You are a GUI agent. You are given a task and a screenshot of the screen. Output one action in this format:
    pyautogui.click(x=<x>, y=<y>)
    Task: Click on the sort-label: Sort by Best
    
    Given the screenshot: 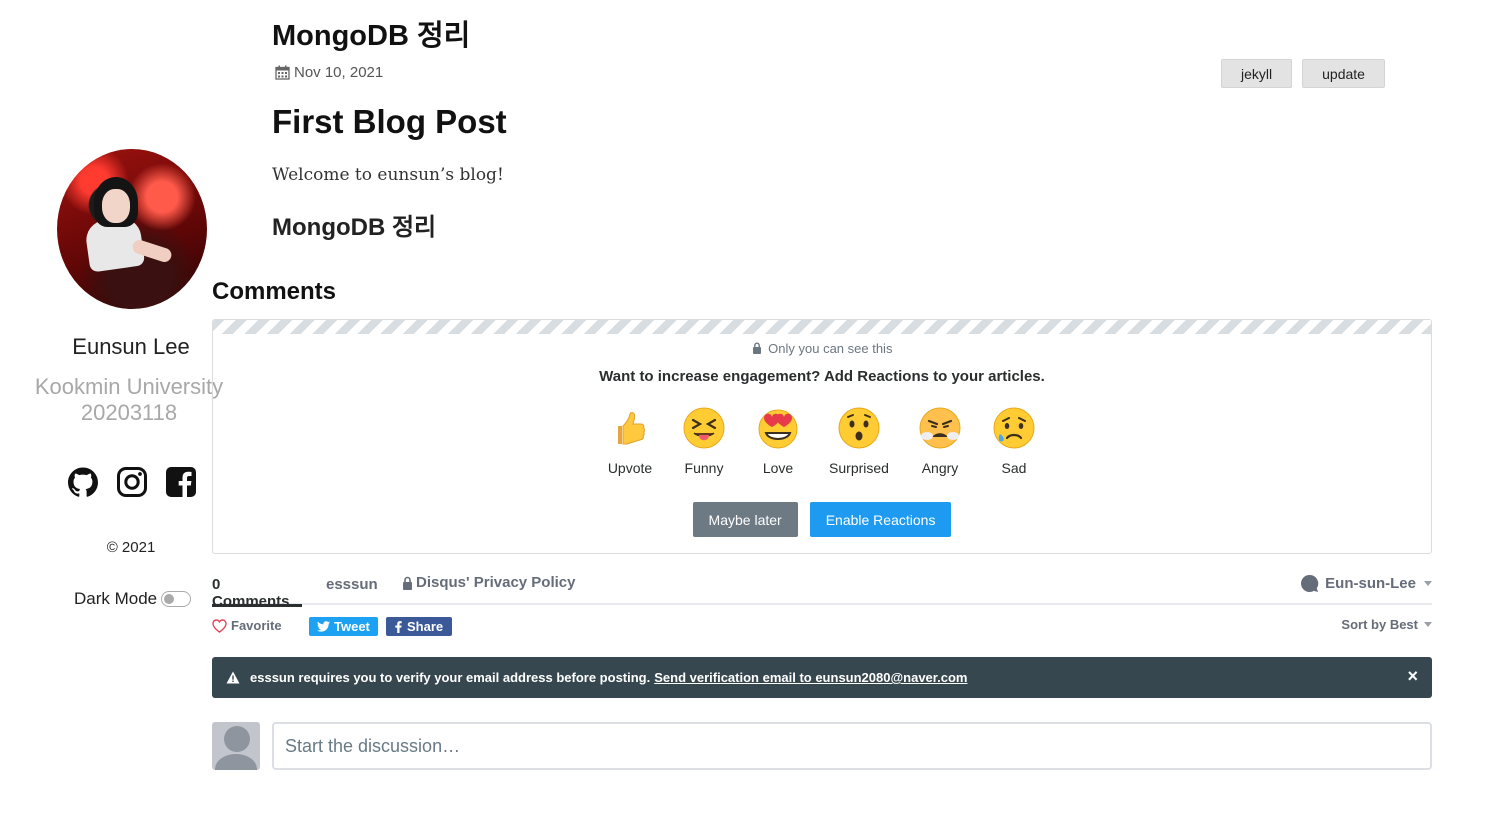 What is the action you would take?
    pyautogui.click(x=1379, y=624)
    